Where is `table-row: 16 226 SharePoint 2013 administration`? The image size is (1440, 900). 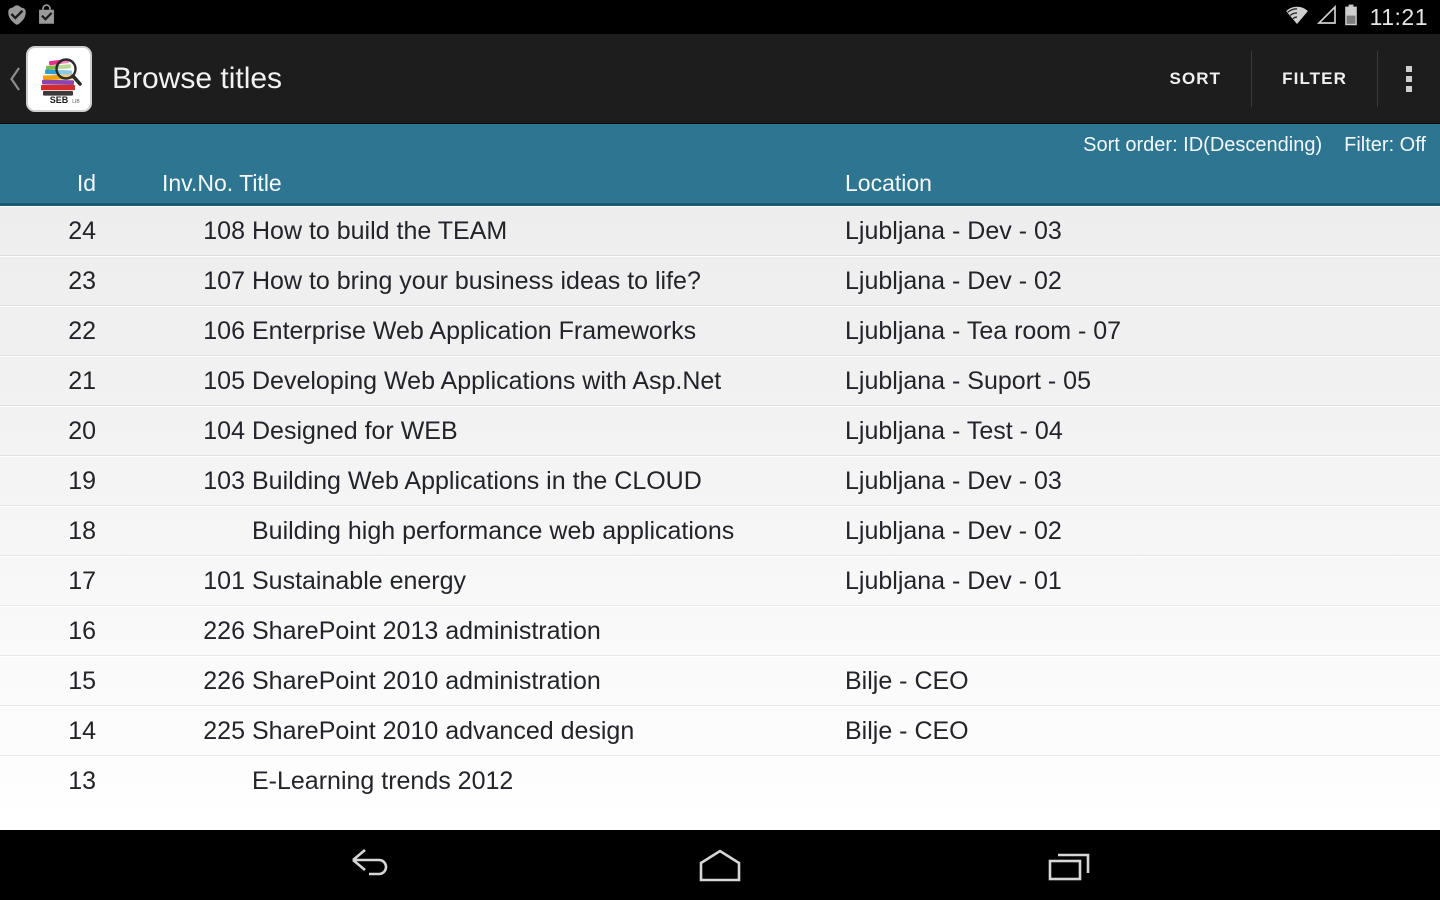
table-row: 16 226 SharePoint 2013 administration is located at coordinates (720, 631).